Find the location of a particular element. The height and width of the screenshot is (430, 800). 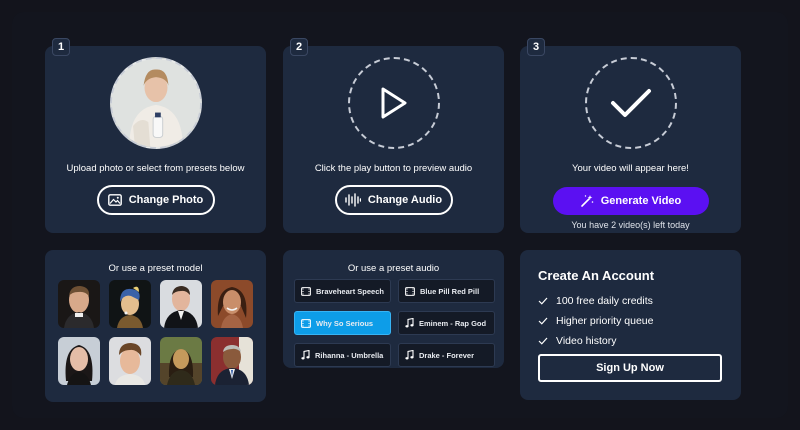

preset-model-title: Or use a preset model is located at coordinates (155, 268).